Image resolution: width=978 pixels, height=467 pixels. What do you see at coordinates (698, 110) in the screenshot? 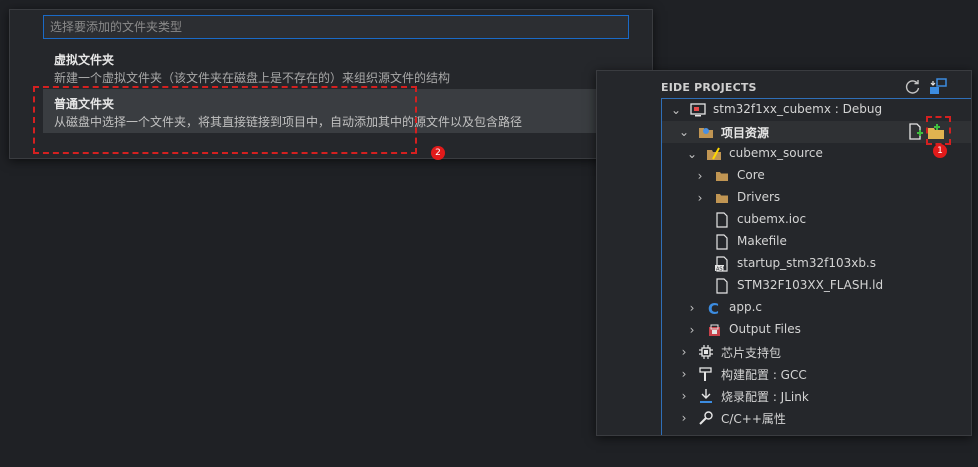
I see `project-icon` at bounding box center [698, 110].